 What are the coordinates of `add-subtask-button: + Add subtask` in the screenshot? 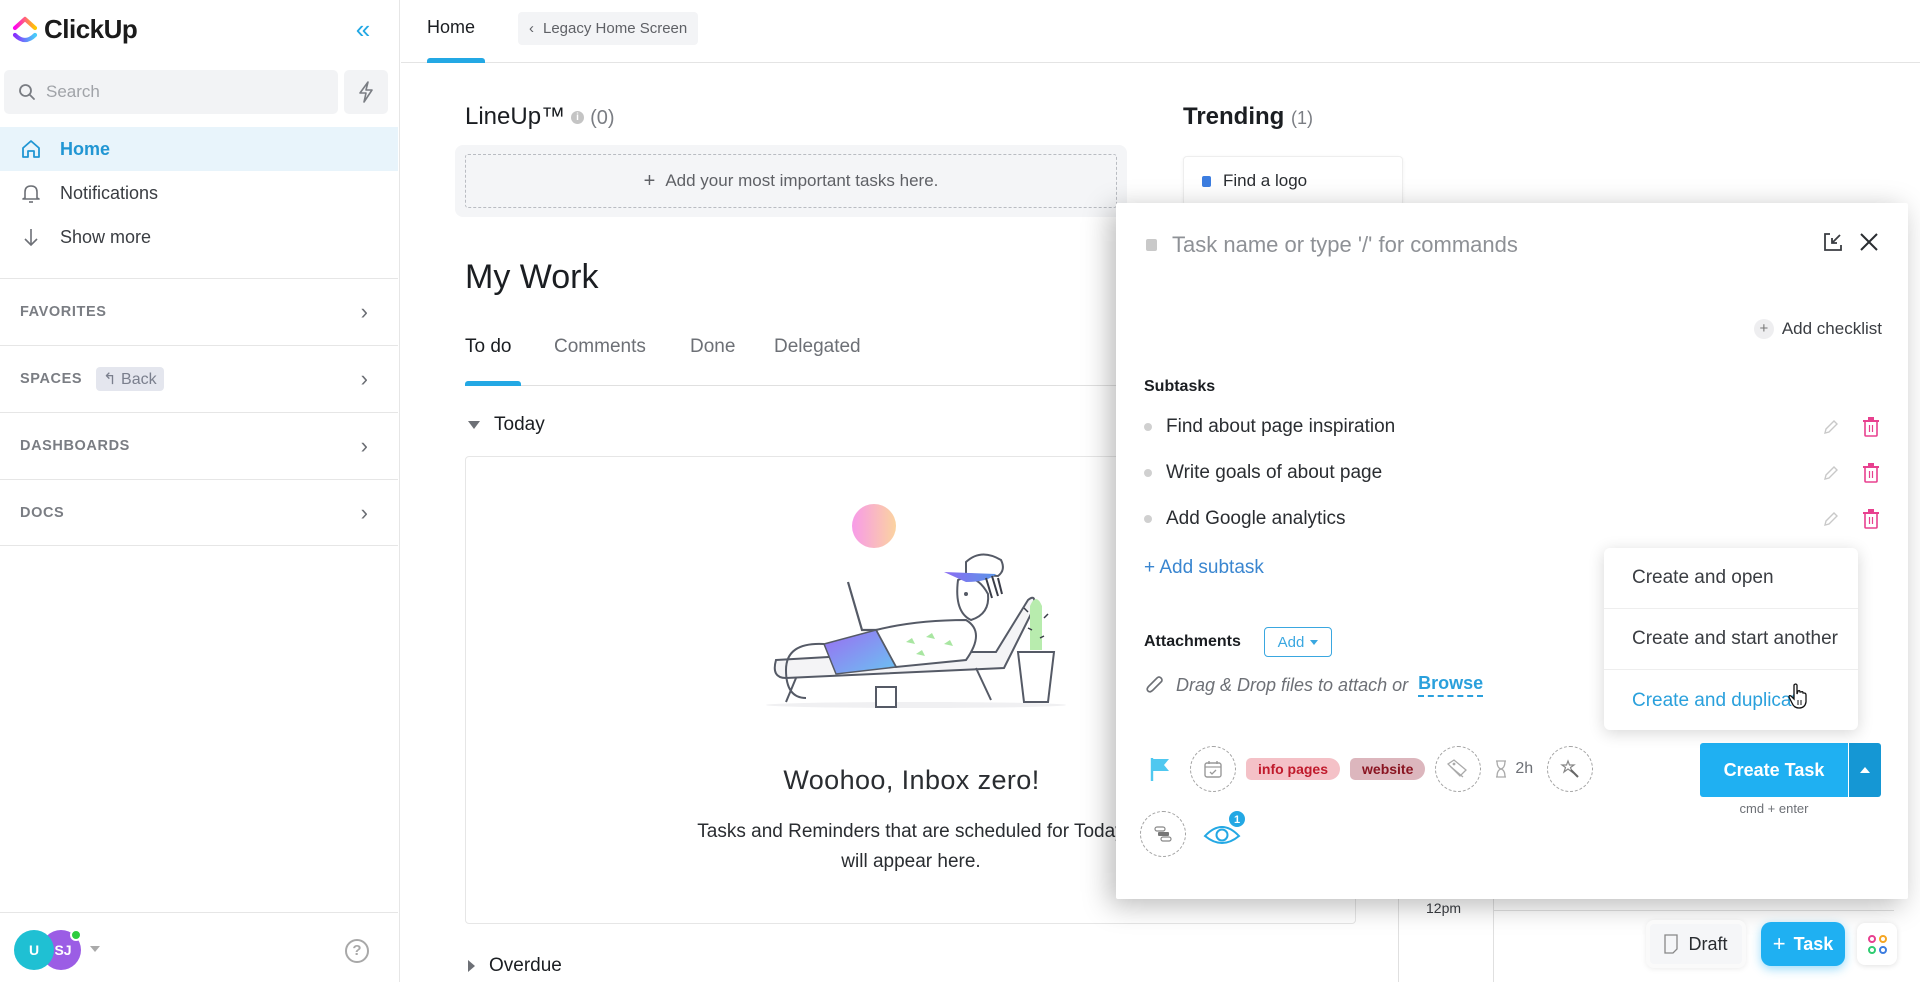 It's located at (1204, 568).